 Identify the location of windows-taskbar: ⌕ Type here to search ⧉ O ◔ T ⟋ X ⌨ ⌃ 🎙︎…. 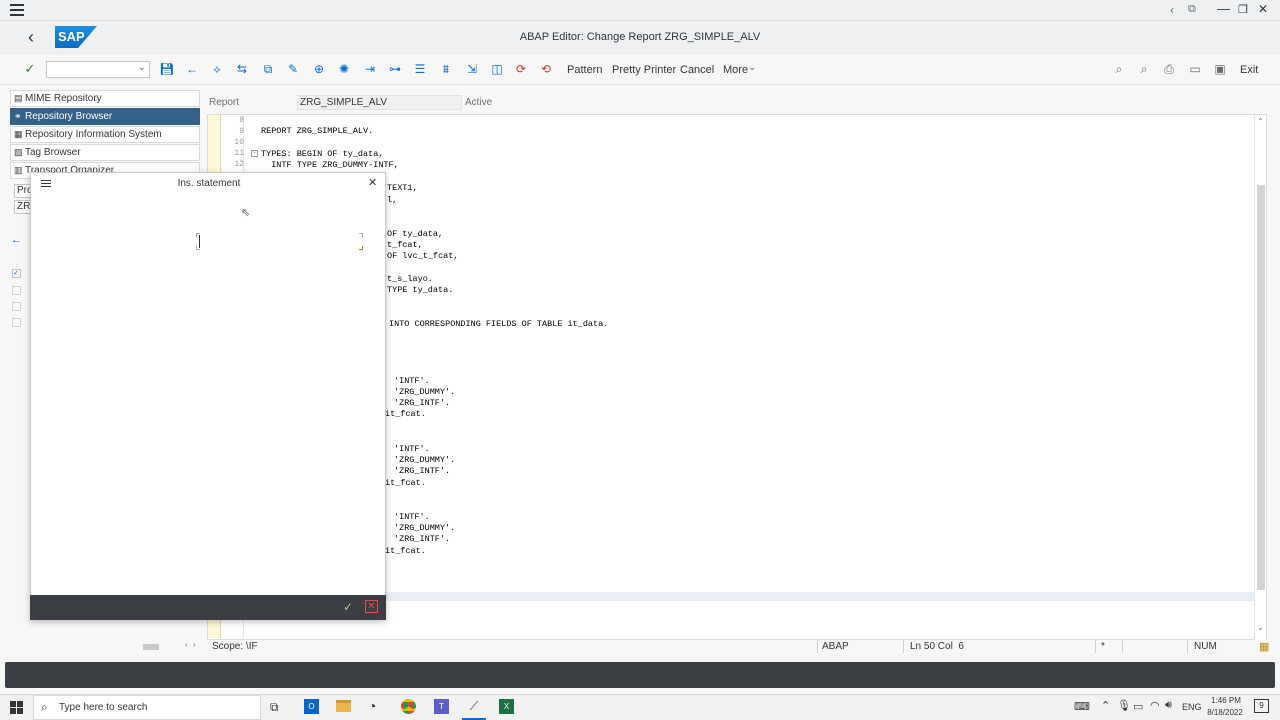
(640, 707).